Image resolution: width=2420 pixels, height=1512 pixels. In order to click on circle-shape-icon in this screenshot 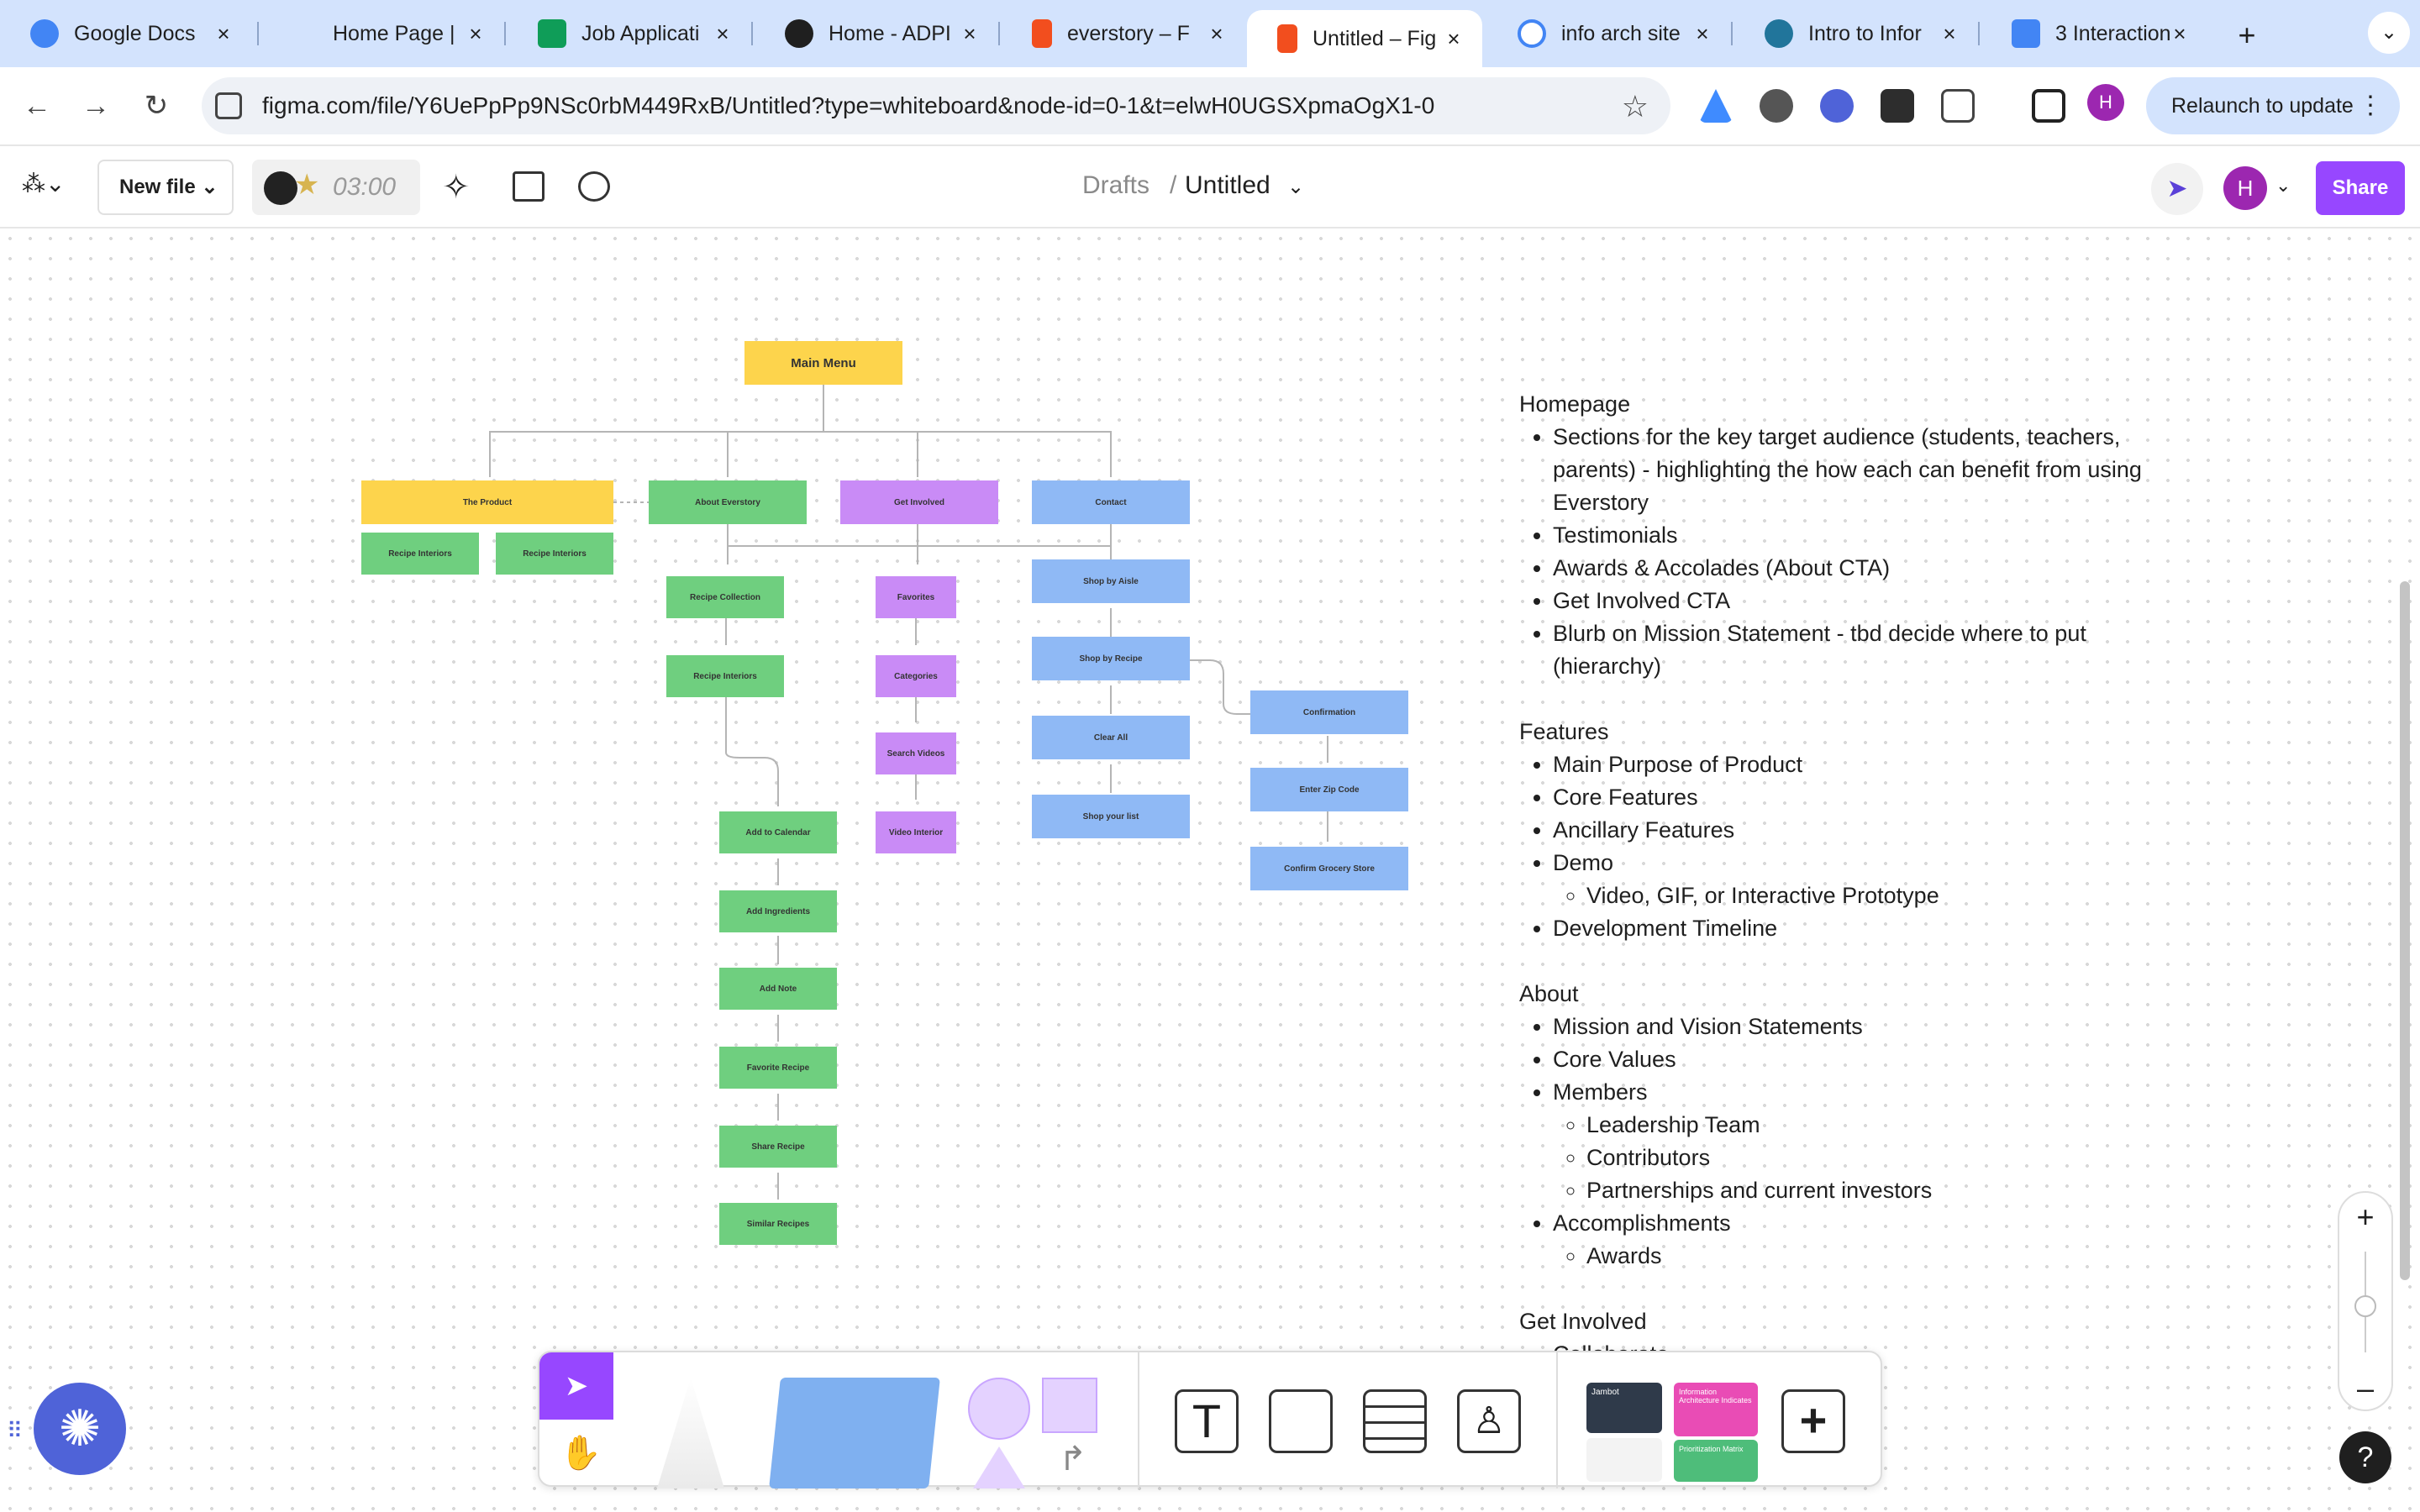, I will do `click(999, 1409)`.